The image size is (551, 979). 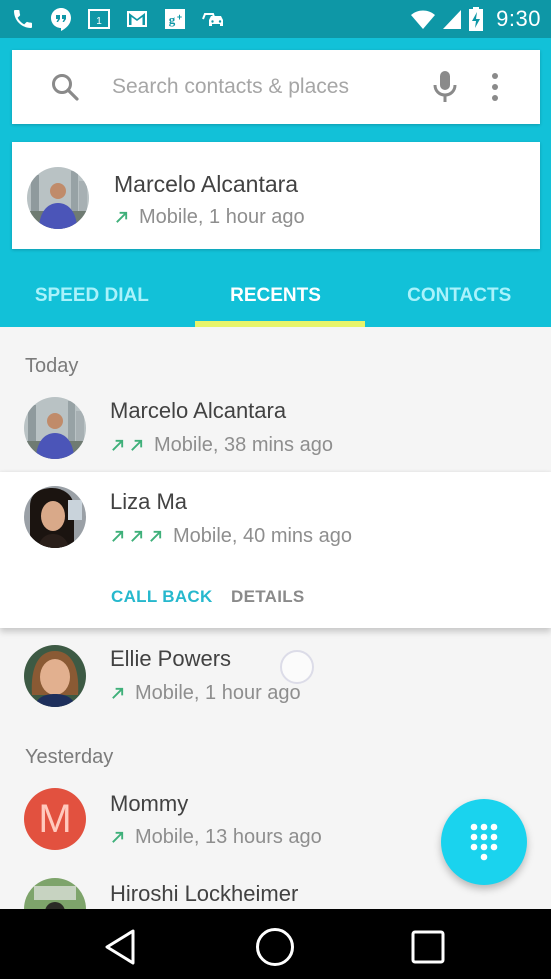 What do you see at coordinates (445, 89) in the screenshot?
I see `mic-icon` at bounding box center [445, 89].